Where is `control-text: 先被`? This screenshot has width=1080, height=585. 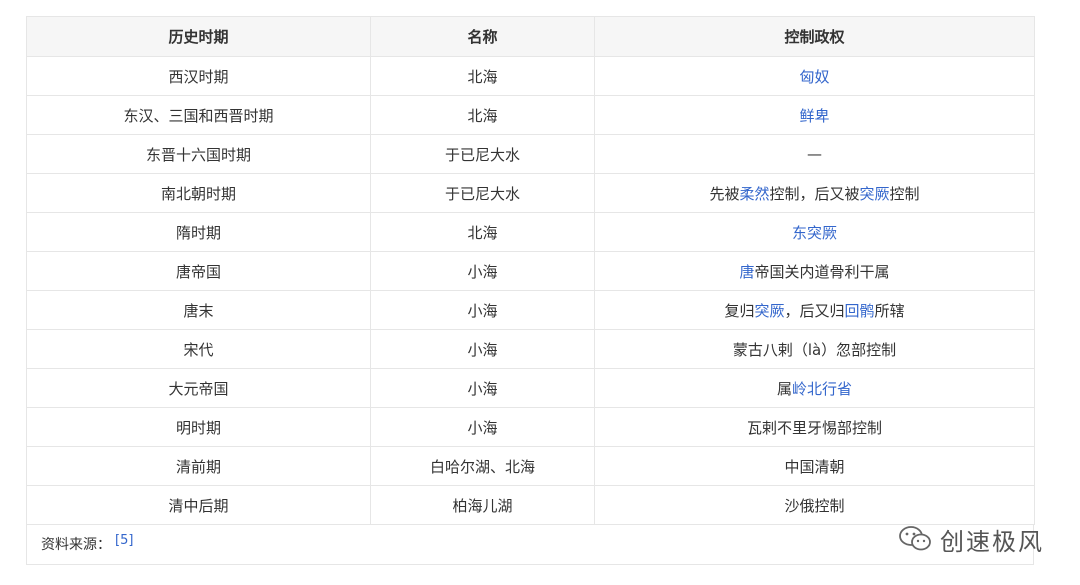
control-text: 先被 is located at coordinates (724, 193).